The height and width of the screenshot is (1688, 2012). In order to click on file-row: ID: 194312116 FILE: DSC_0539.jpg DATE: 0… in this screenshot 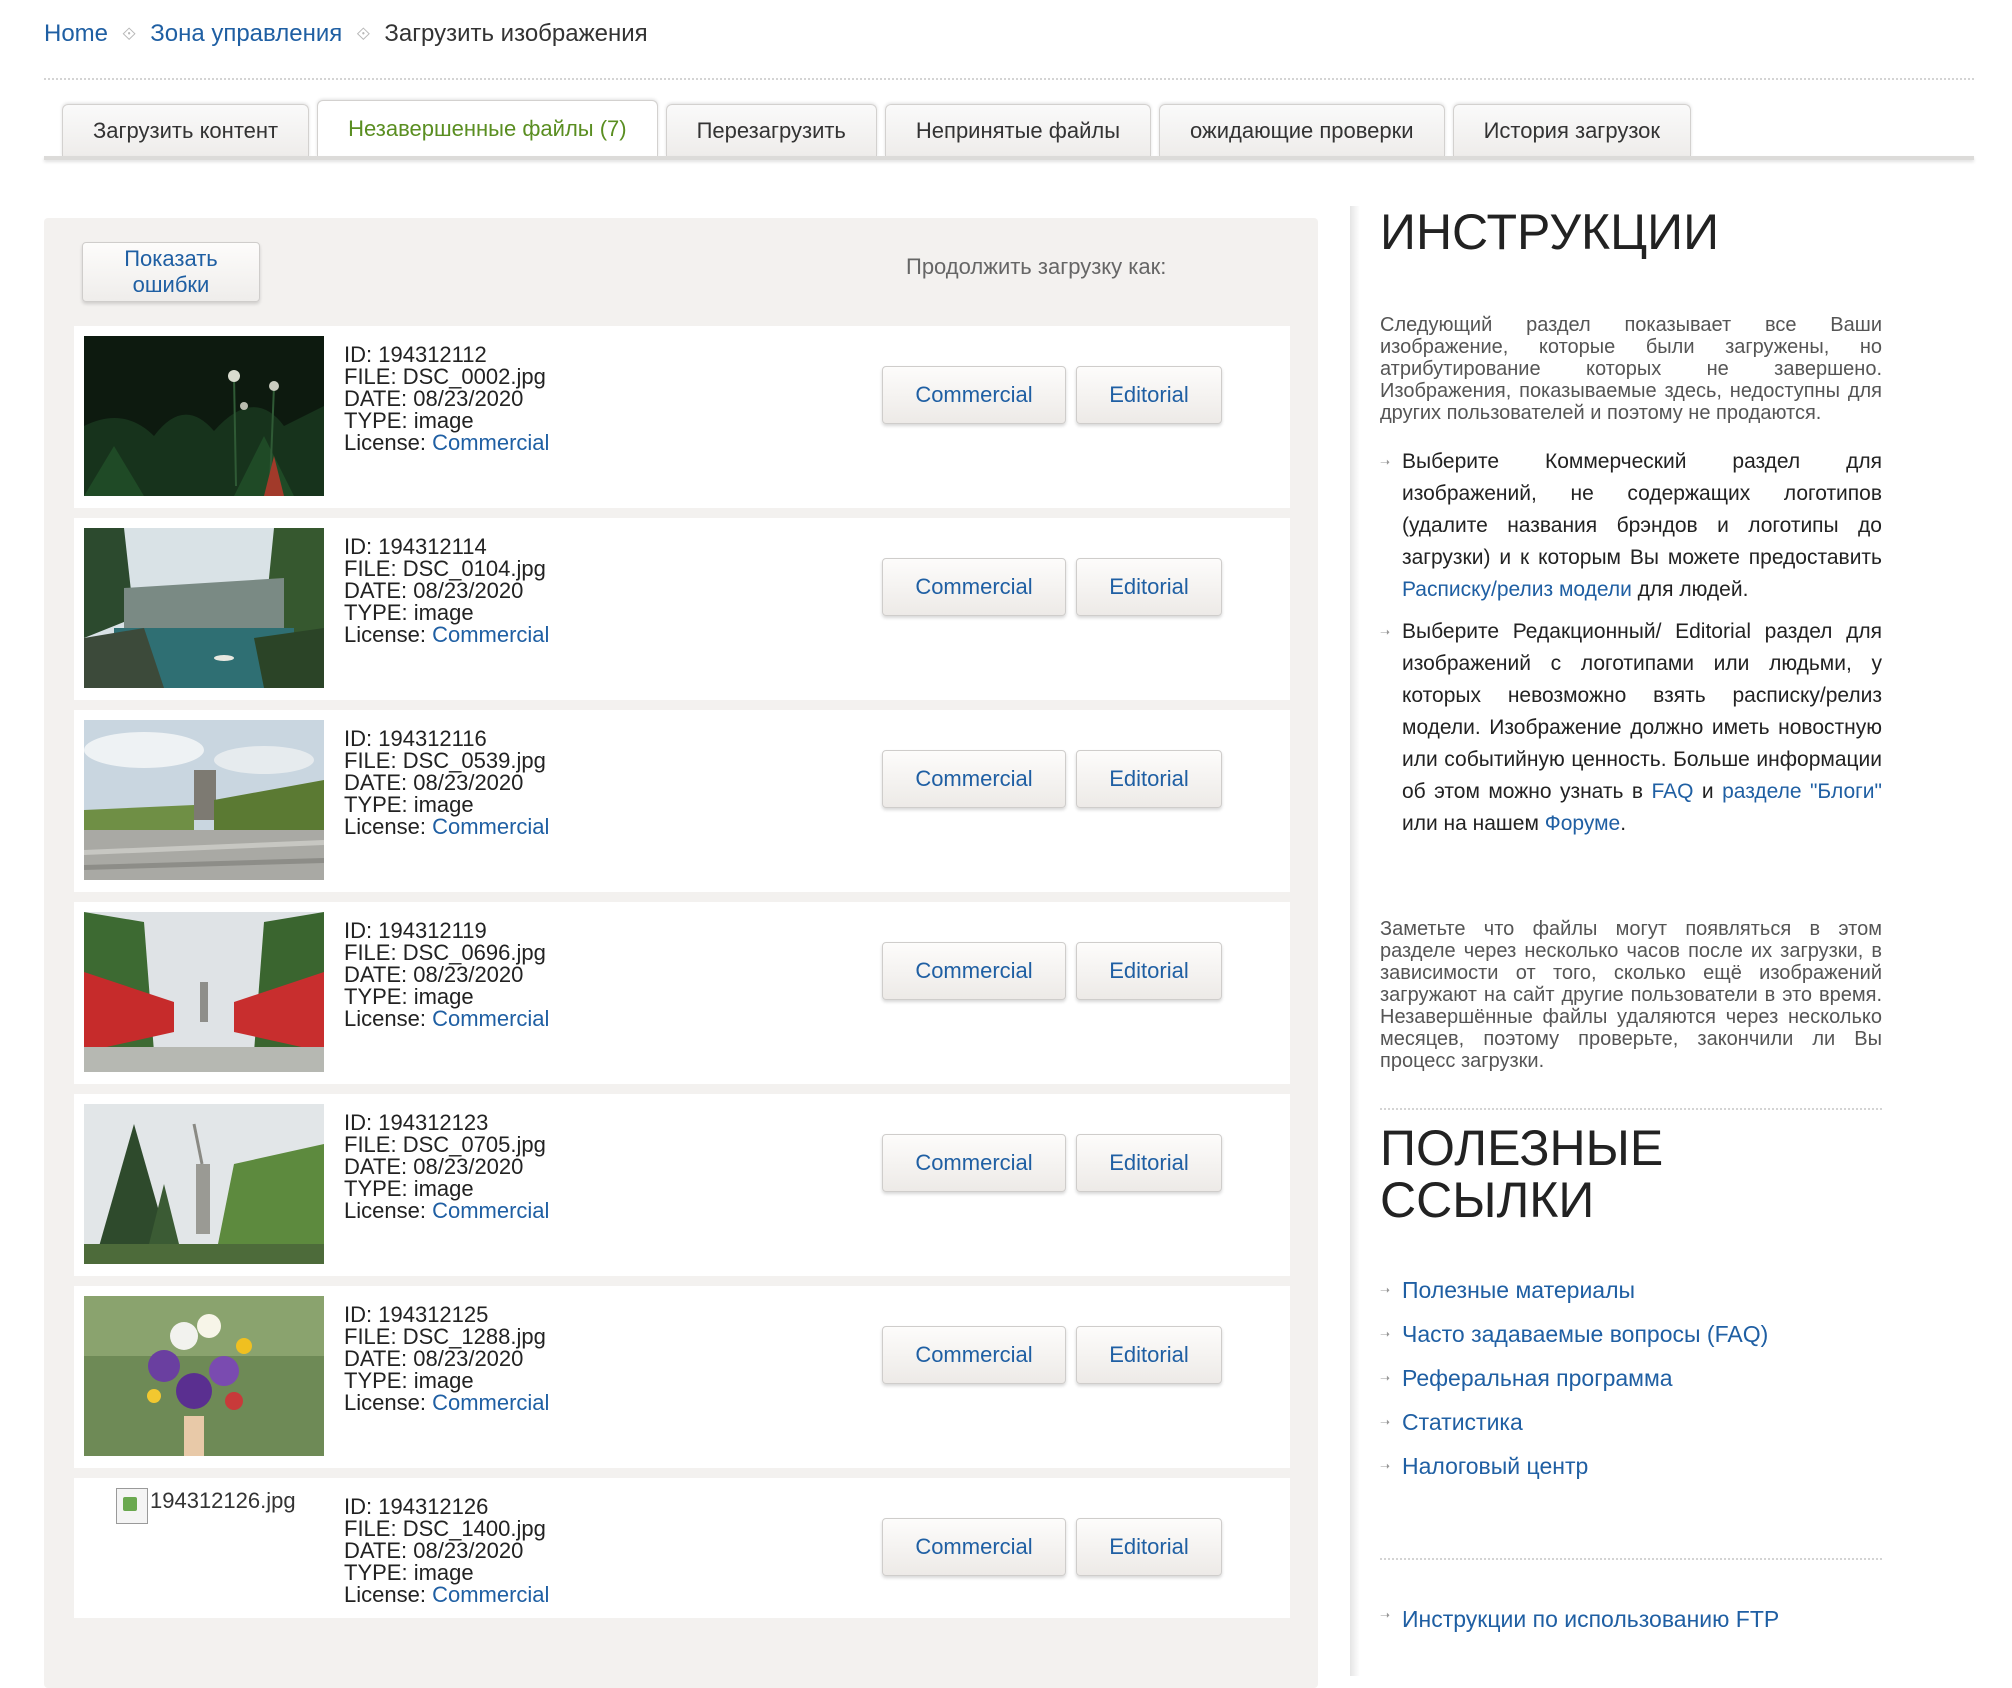, I will do `click(682, 801)`.